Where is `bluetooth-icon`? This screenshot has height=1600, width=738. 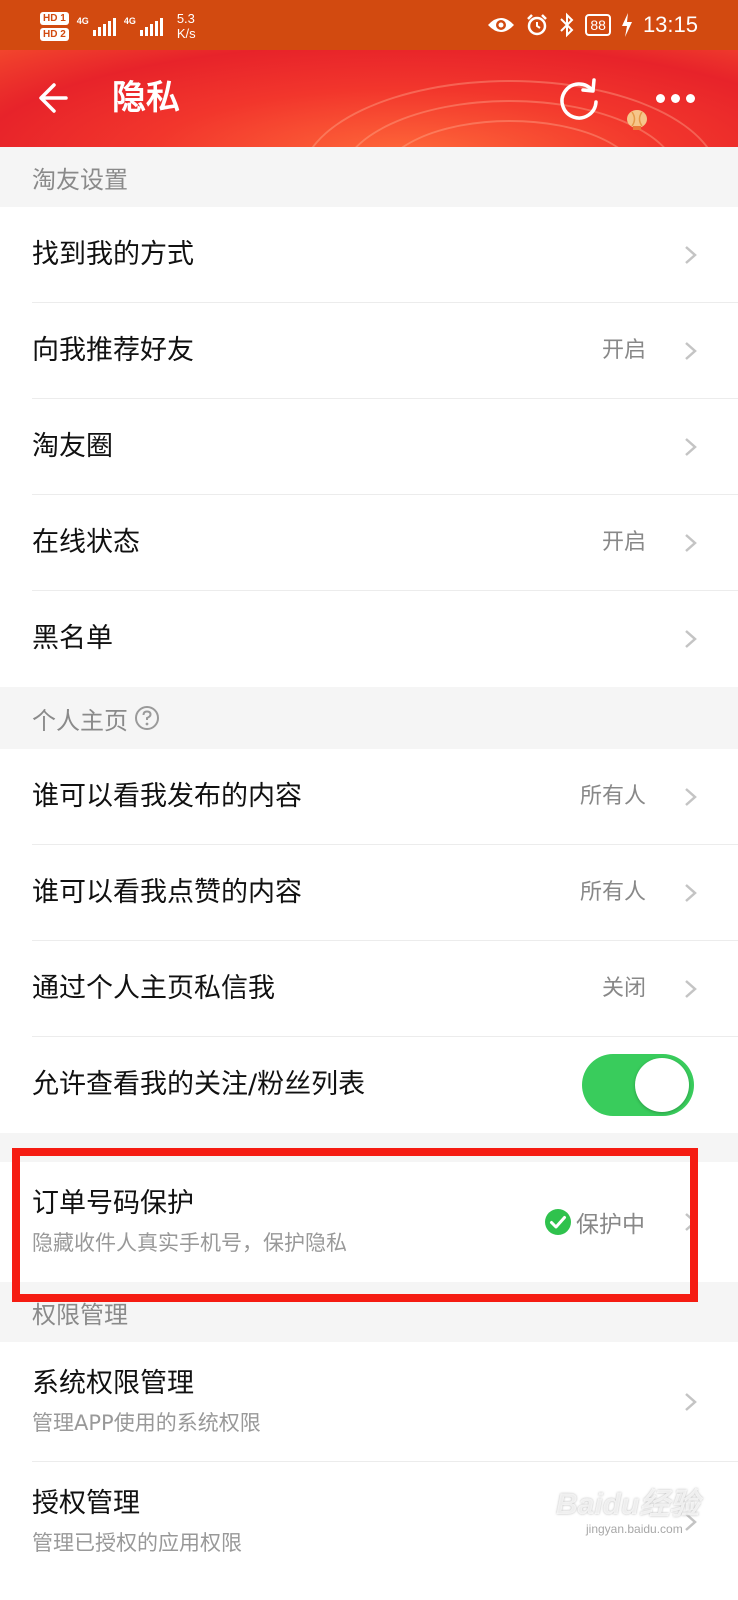
bluetooth-icon is located at coordinates (567, 25).